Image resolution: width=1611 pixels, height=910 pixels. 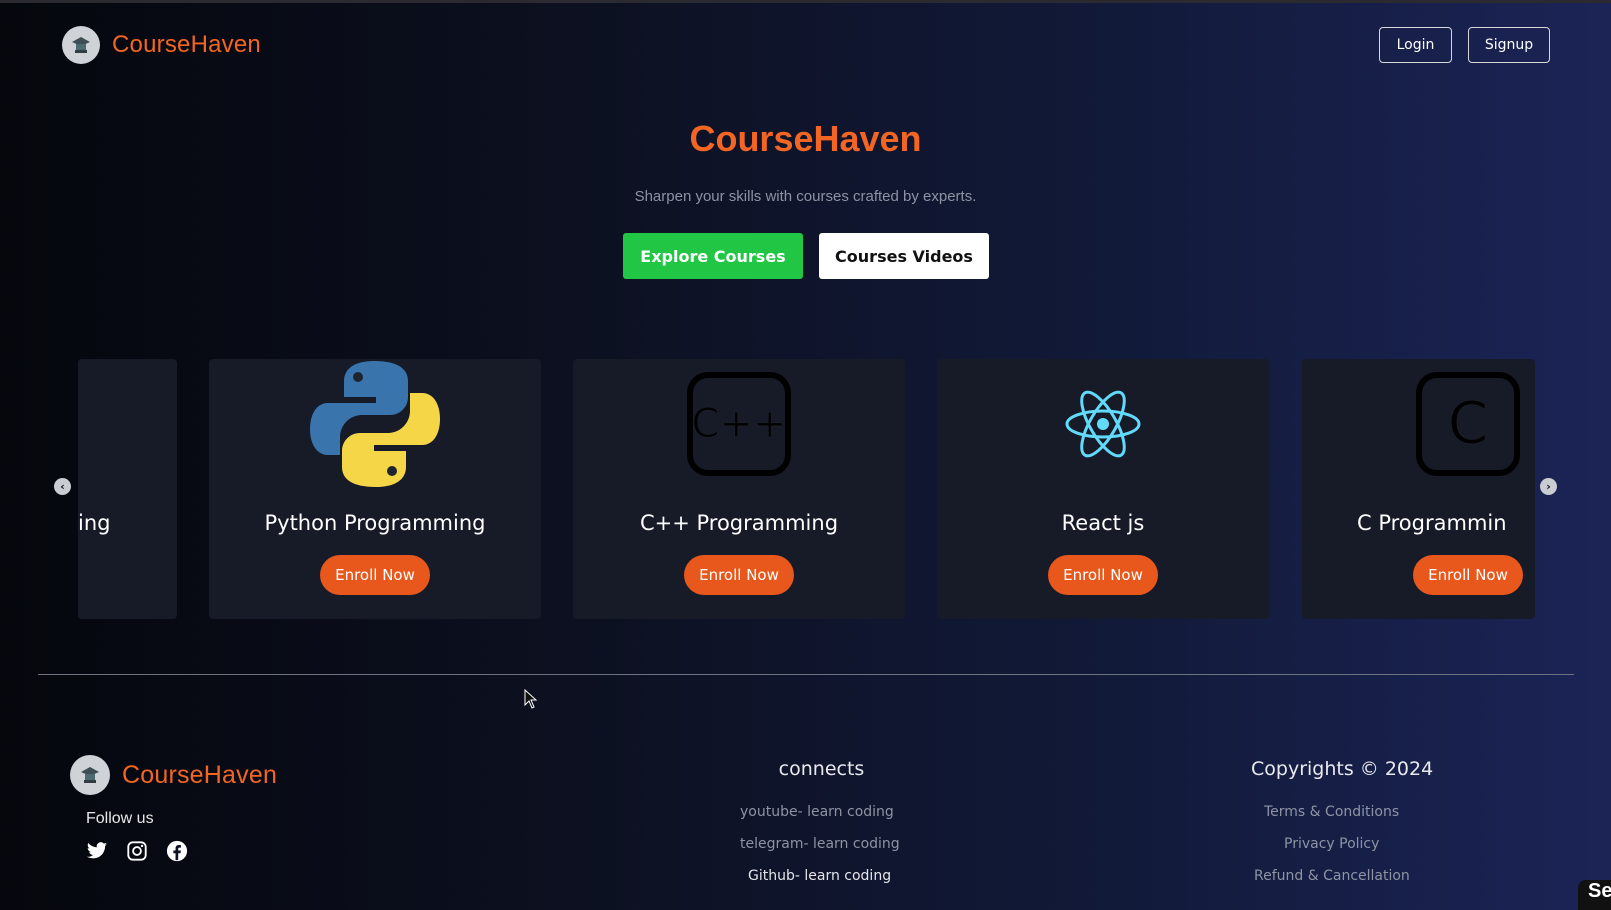 What do you see at coordinates (531, 699) in the screenshot?
I see `mouse-cursor-icon` at bounding box center [531, 699].